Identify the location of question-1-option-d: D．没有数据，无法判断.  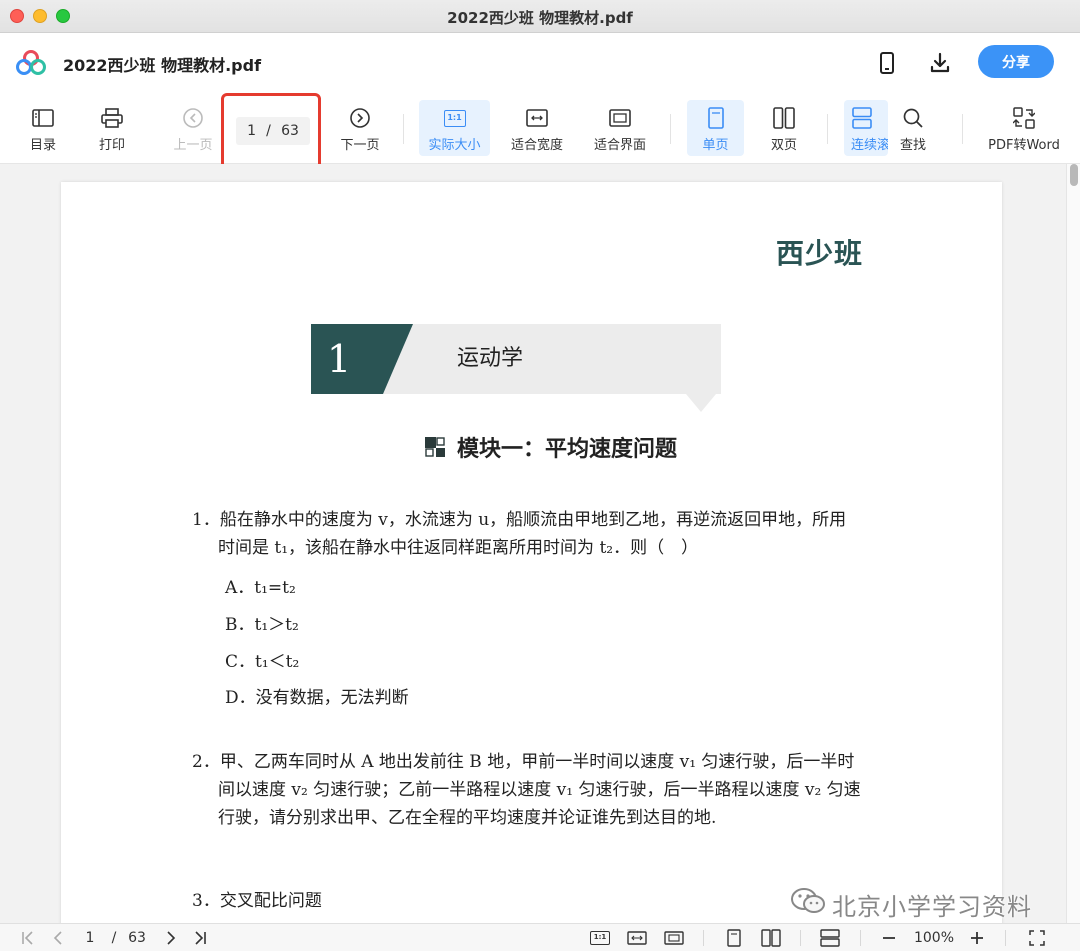
(317, 698).